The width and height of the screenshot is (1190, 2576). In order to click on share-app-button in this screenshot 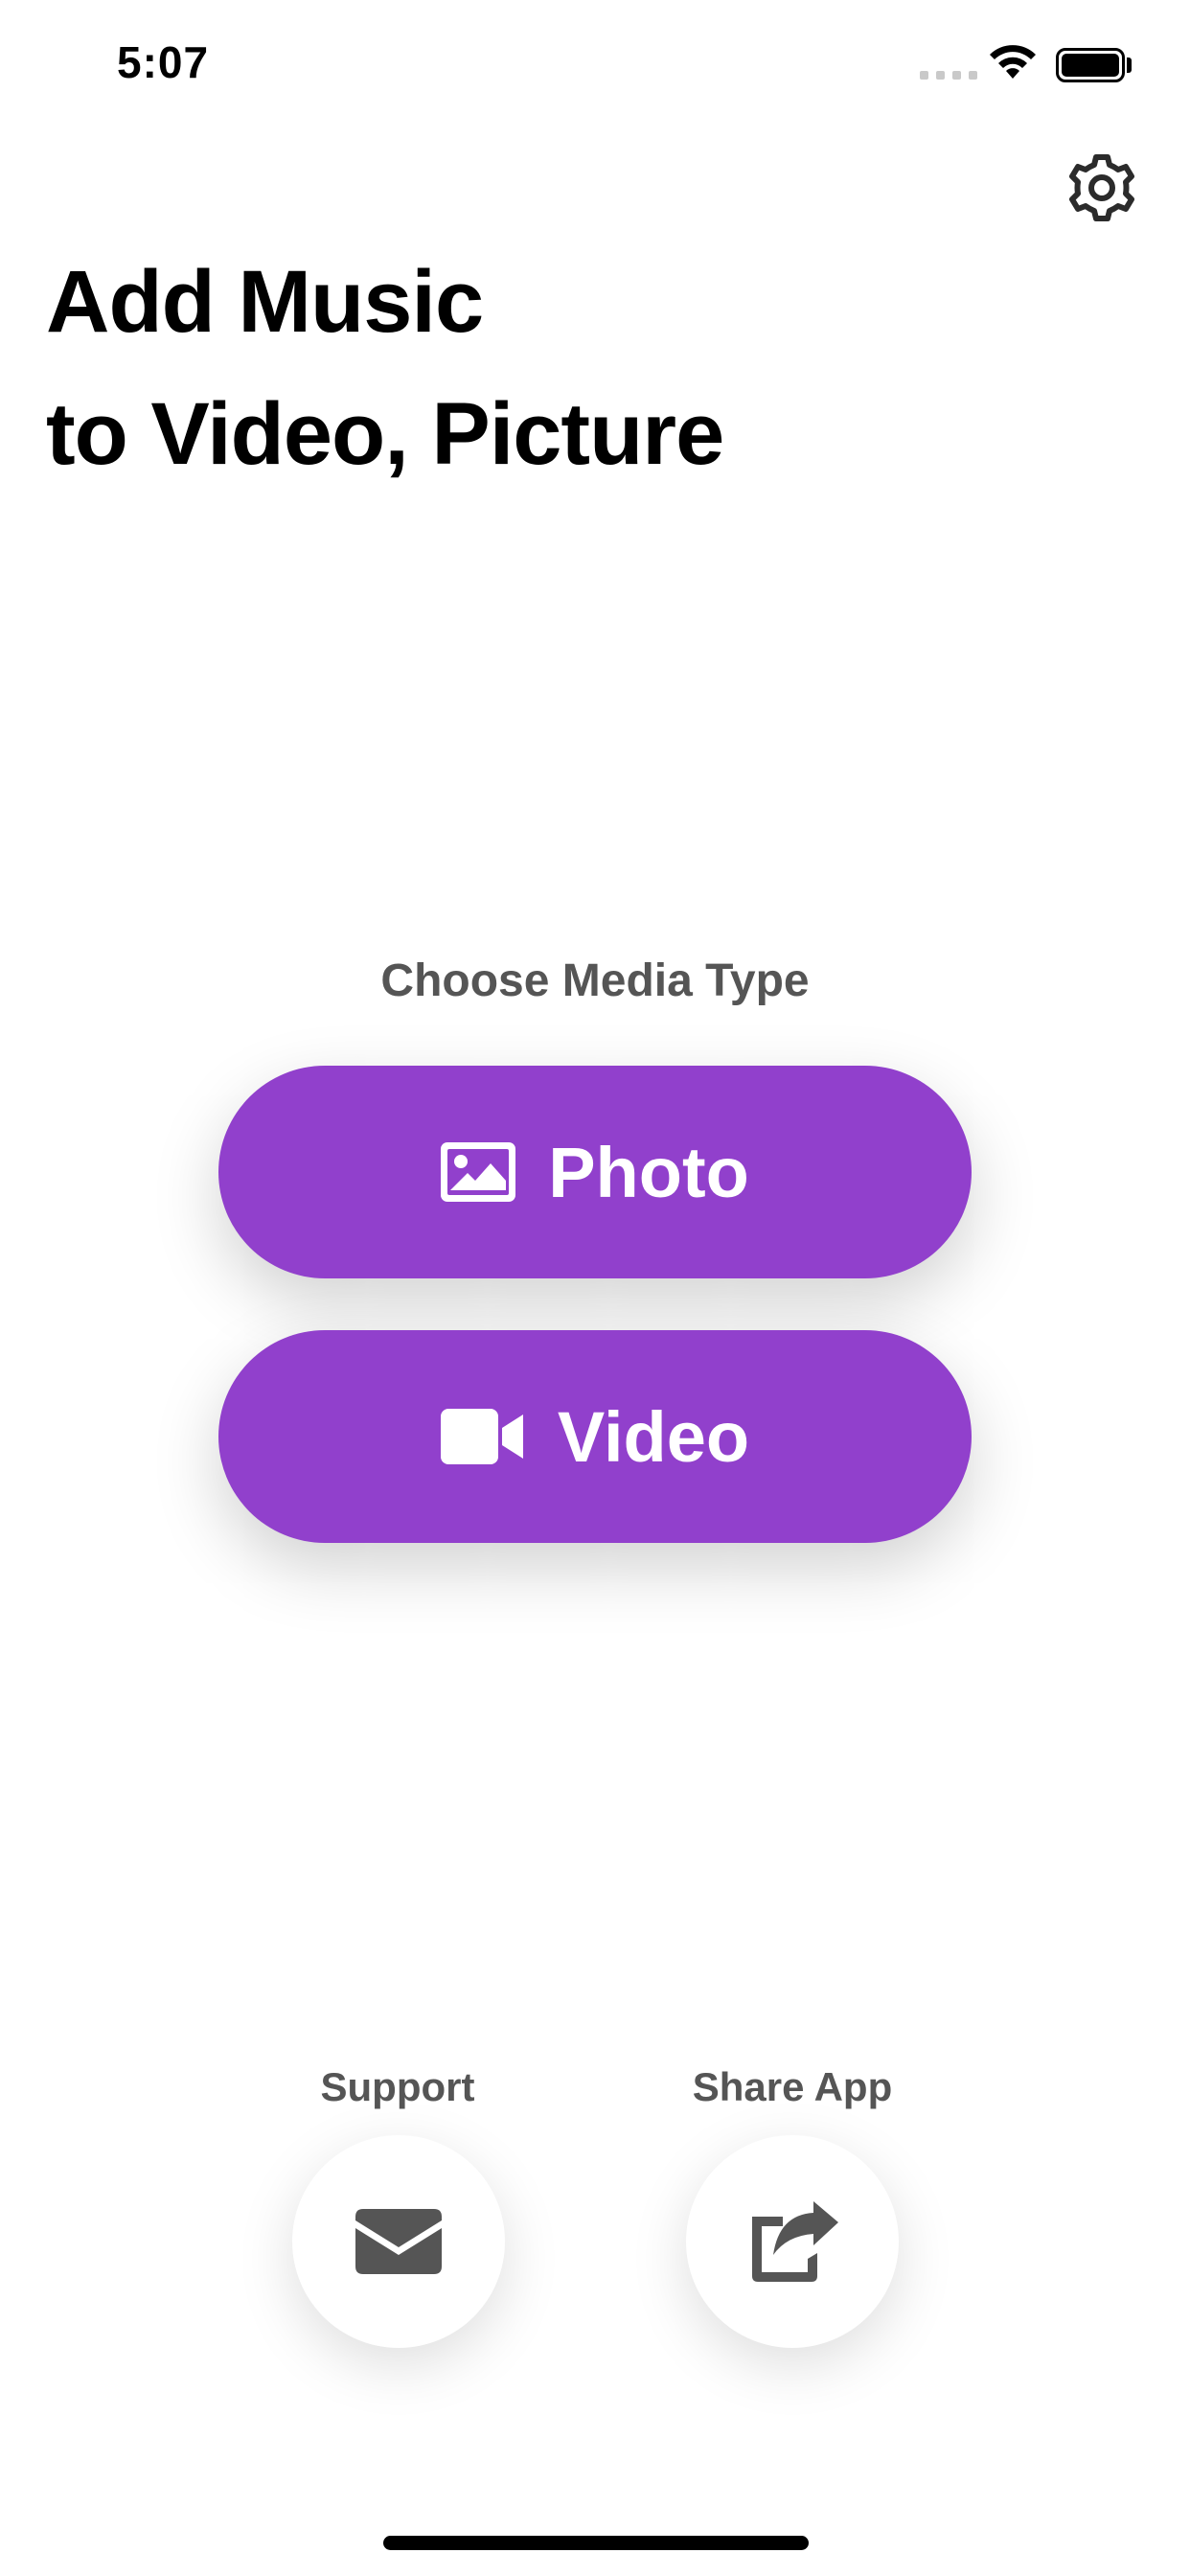, I will do `click(793, 2241)`.